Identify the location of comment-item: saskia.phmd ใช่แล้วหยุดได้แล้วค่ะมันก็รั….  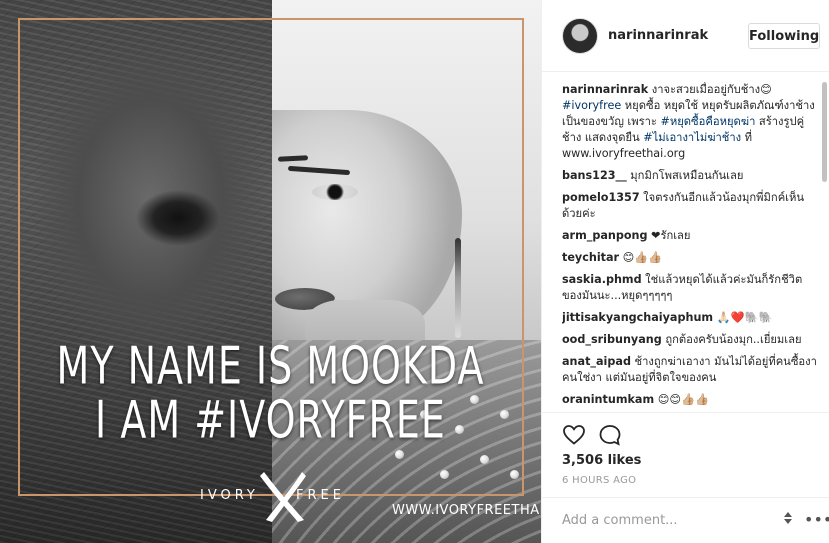
(690, 288).